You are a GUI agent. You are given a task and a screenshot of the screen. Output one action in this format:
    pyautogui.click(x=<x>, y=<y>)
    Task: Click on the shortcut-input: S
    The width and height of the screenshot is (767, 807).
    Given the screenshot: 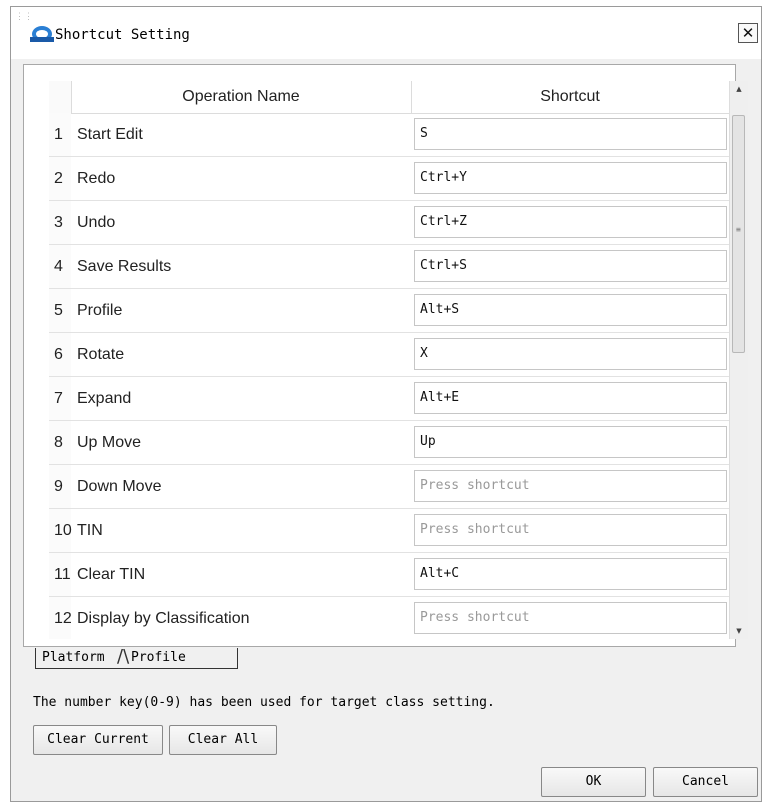 What is the action you would take?
    pyautogui.click(x=570, y=134)
    